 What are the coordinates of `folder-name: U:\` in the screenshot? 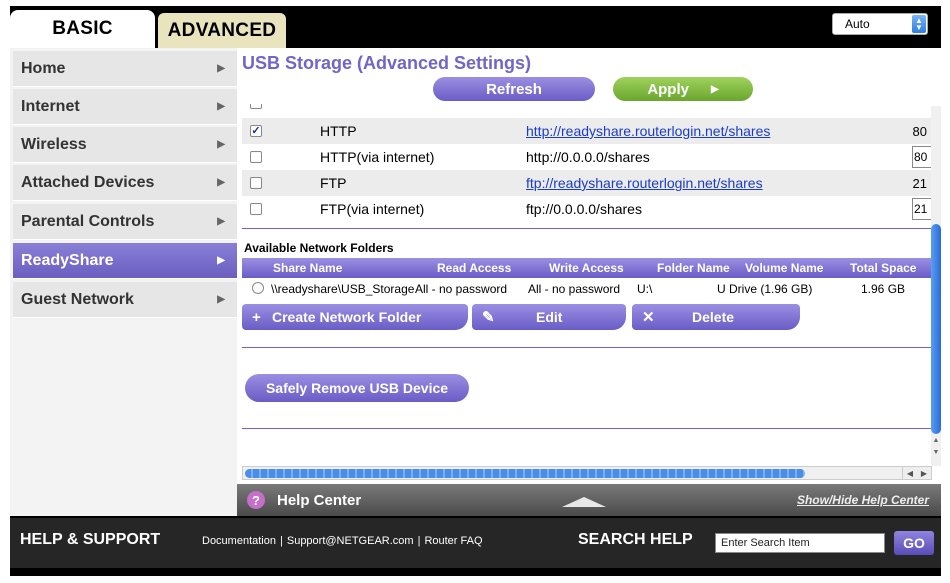 It's located at (645, 289).